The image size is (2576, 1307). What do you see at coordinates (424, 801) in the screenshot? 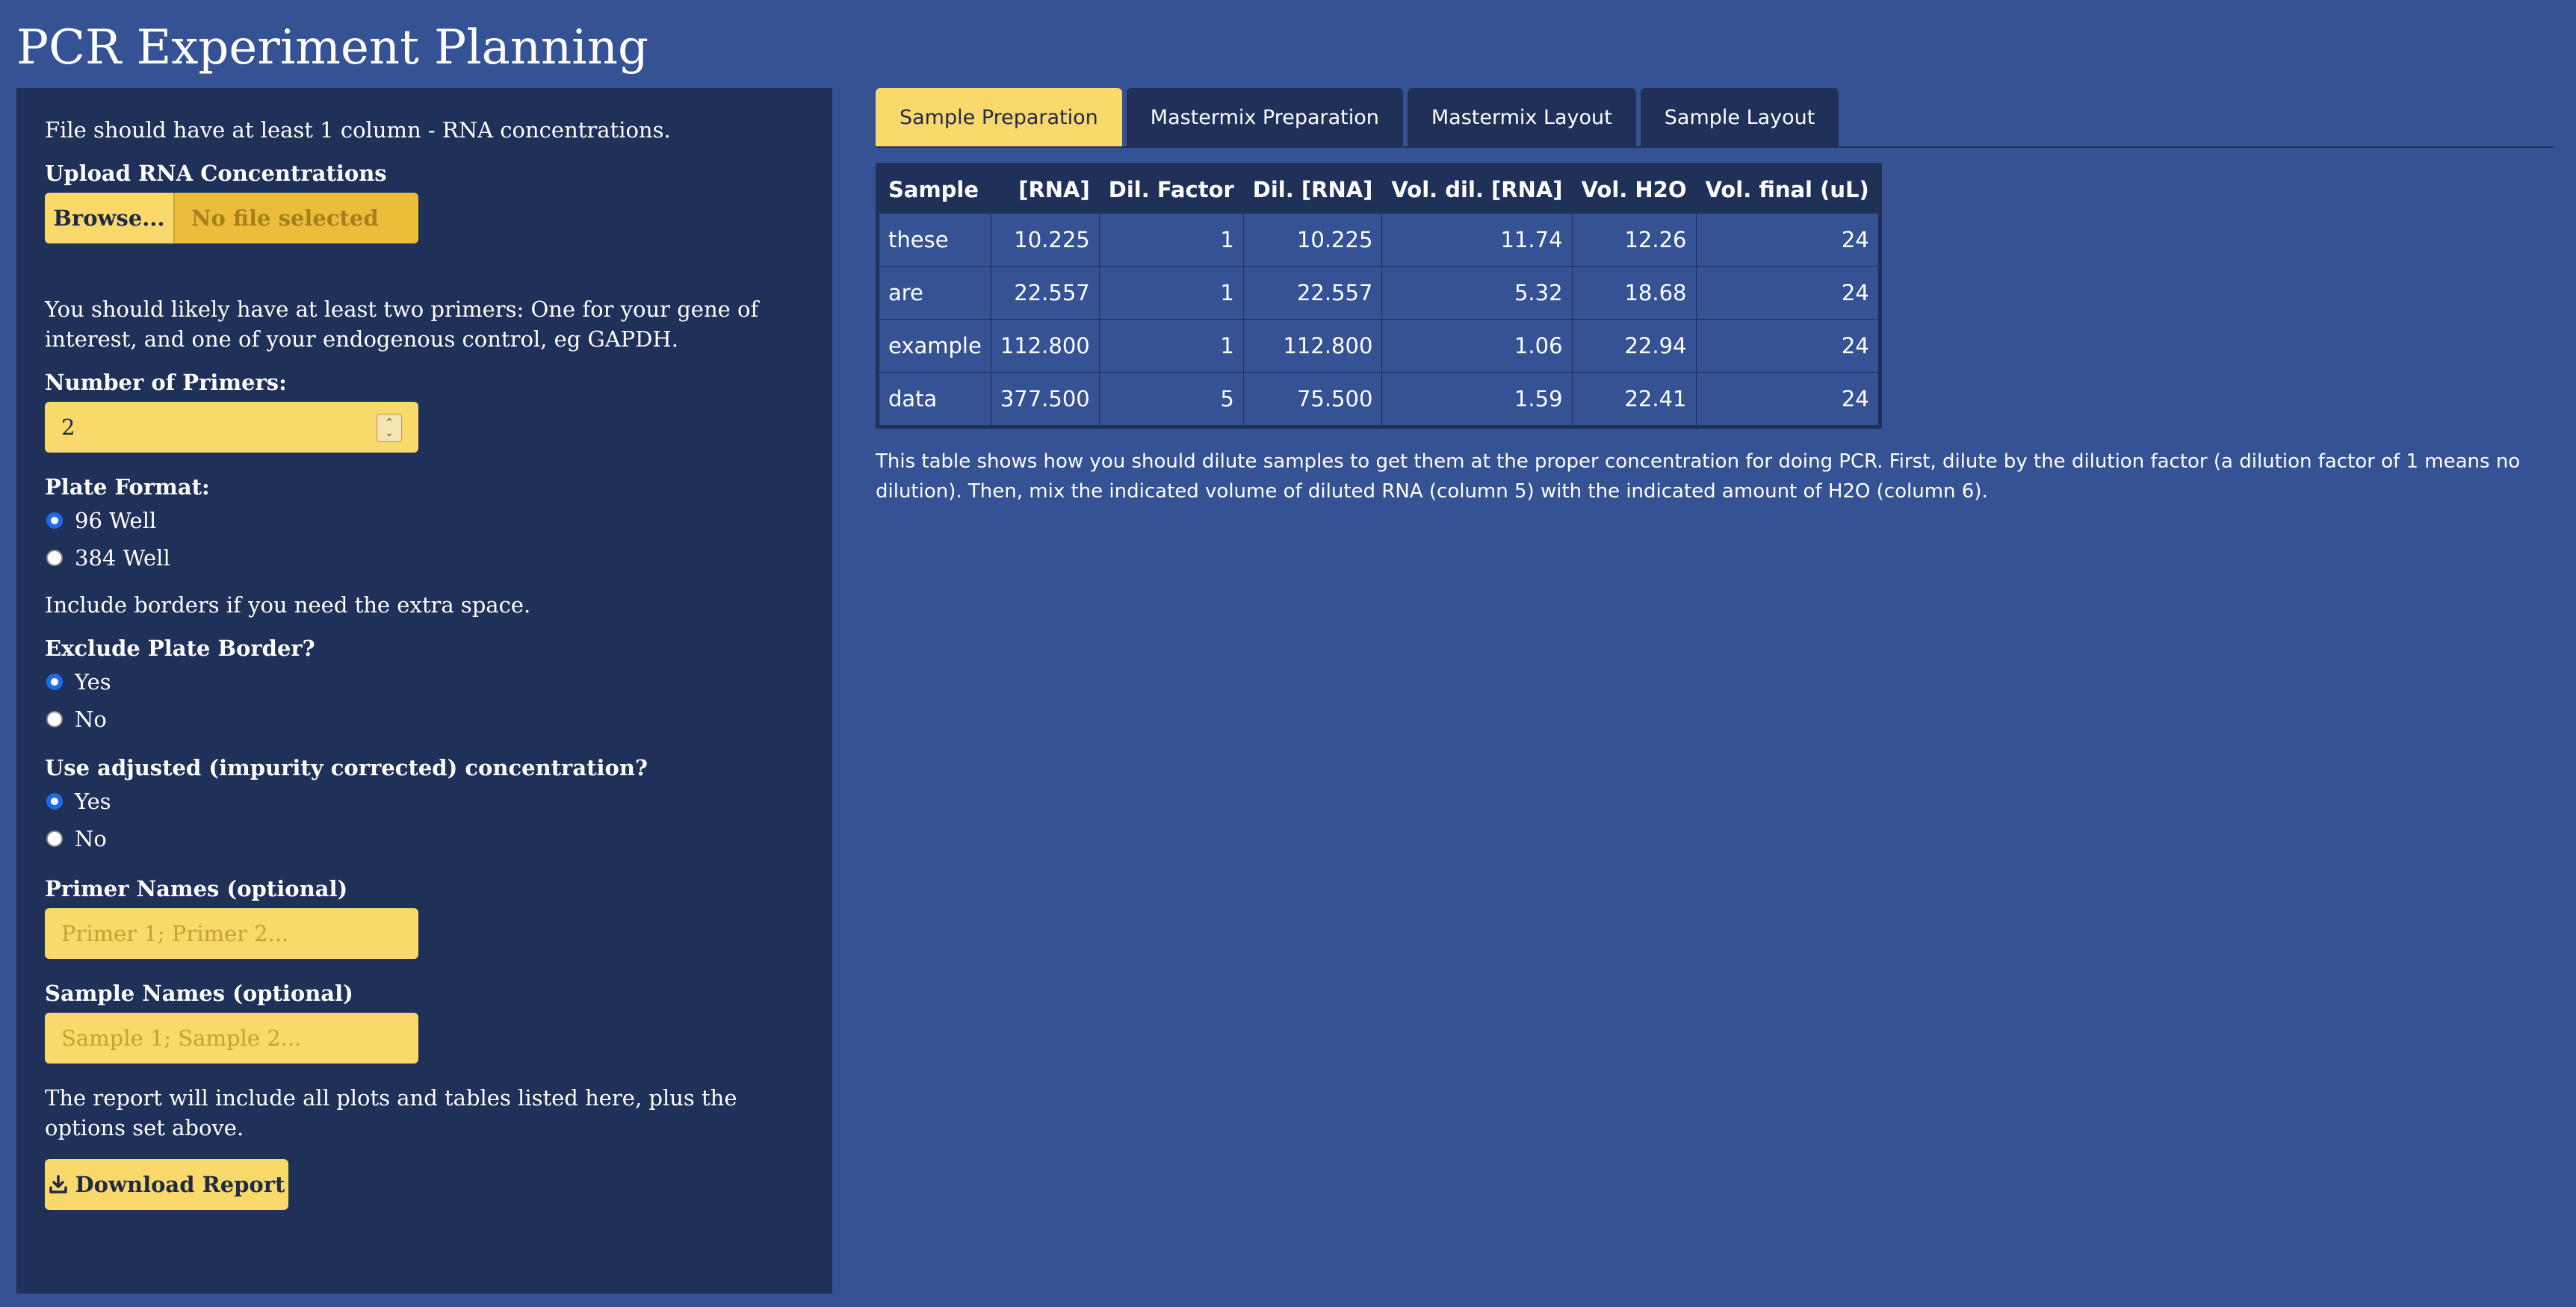
I see `radio-adjusted-yes: Yes` at bounding box center [424, 801].